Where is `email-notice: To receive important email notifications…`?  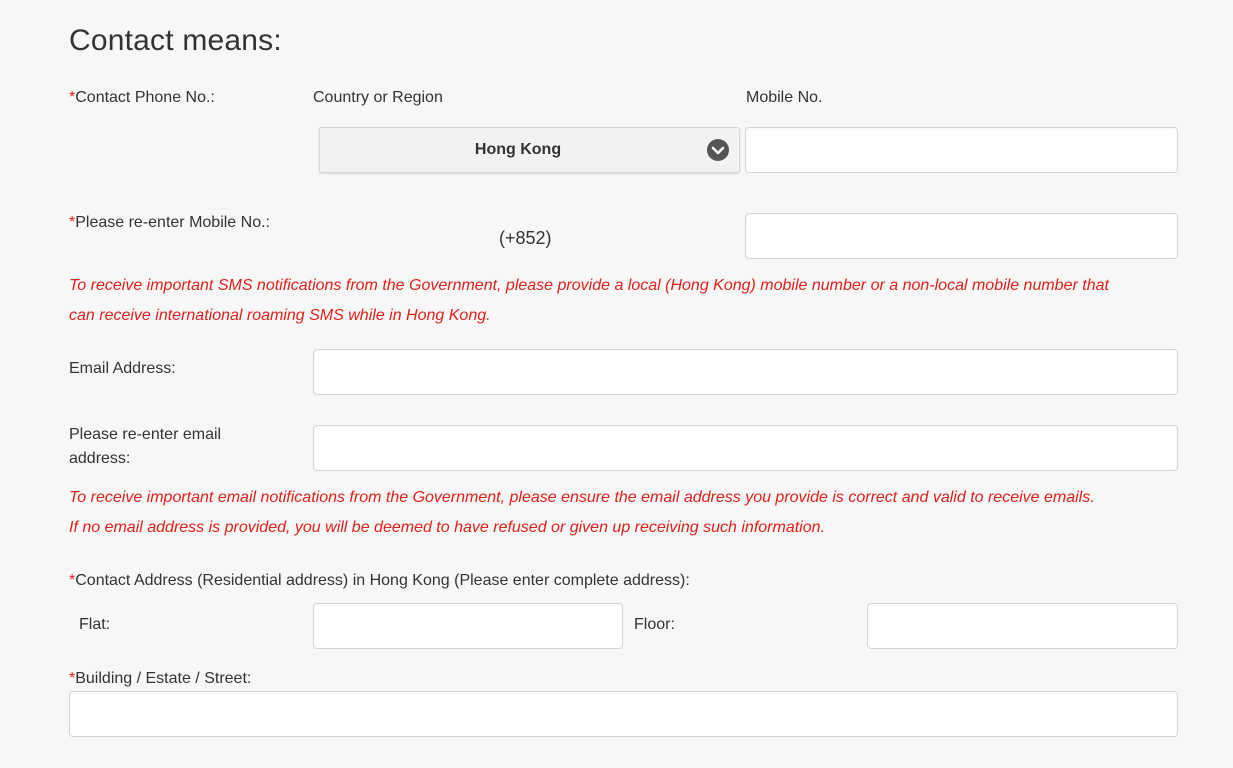 email-notice: To receive important email notifications… is located at coordinates (582, 512).